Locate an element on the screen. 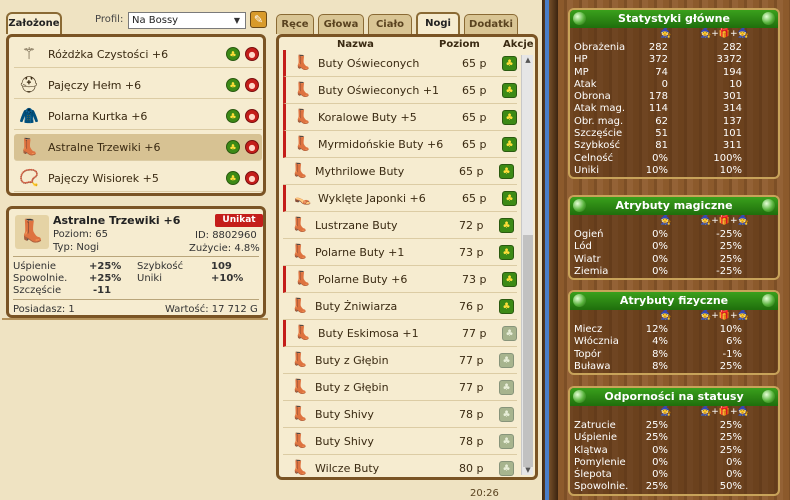 The height and width of the screenshot is (500, 790). equipped-item: 🧥 Polarna Kurtka +6 ♣ ● is located at coordinates (138, 116).